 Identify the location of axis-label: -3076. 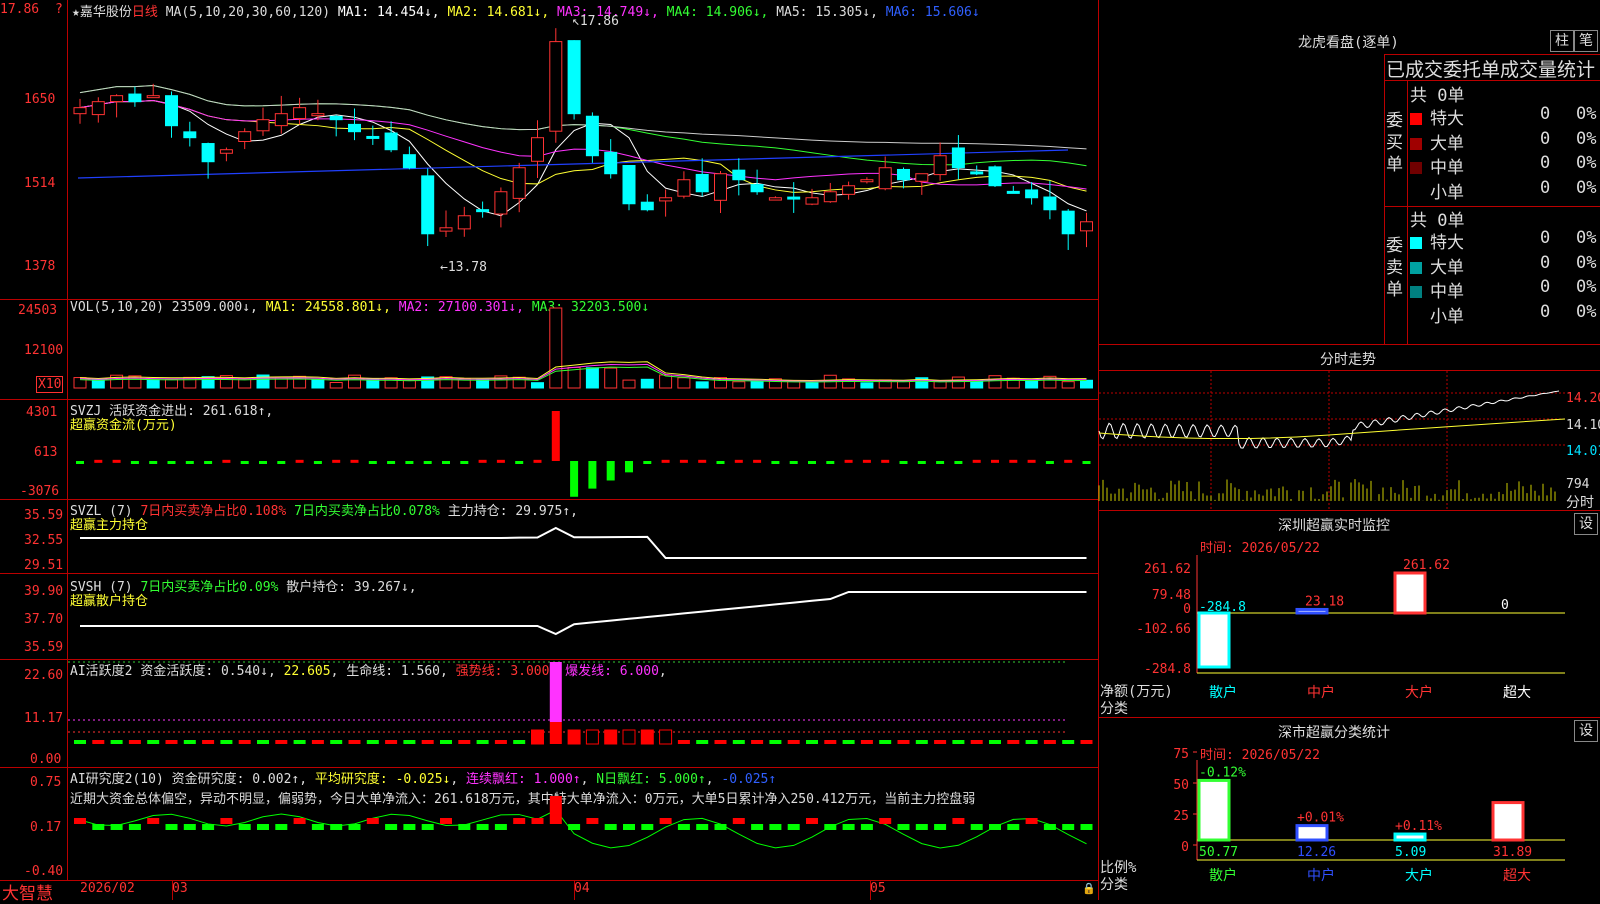
(40, 491).